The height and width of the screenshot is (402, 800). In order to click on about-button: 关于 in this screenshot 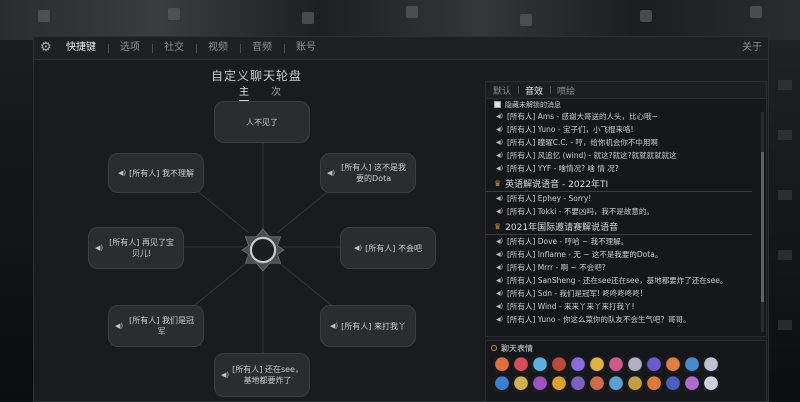, I will do `click(752, 48)`.